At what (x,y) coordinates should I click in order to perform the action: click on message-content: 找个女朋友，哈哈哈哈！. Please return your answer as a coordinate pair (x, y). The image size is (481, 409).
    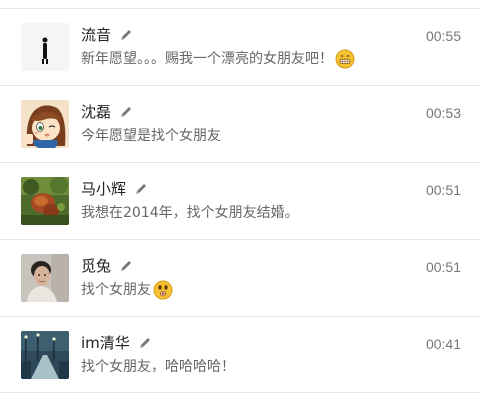
    Looking at the image, I should click on (158, 367).